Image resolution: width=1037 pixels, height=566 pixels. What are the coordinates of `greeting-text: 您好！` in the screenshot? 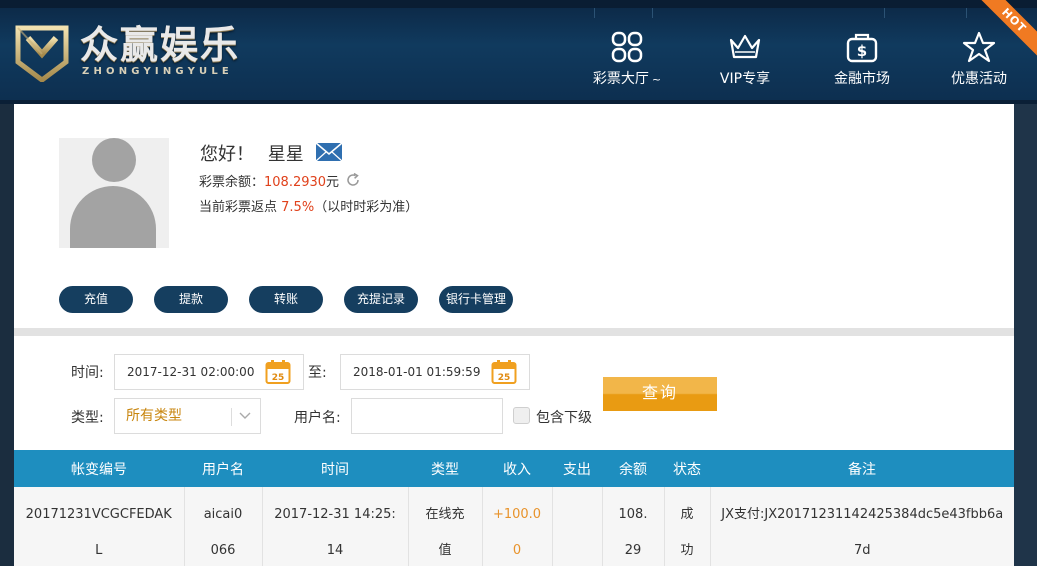 It's located at (227, 154).